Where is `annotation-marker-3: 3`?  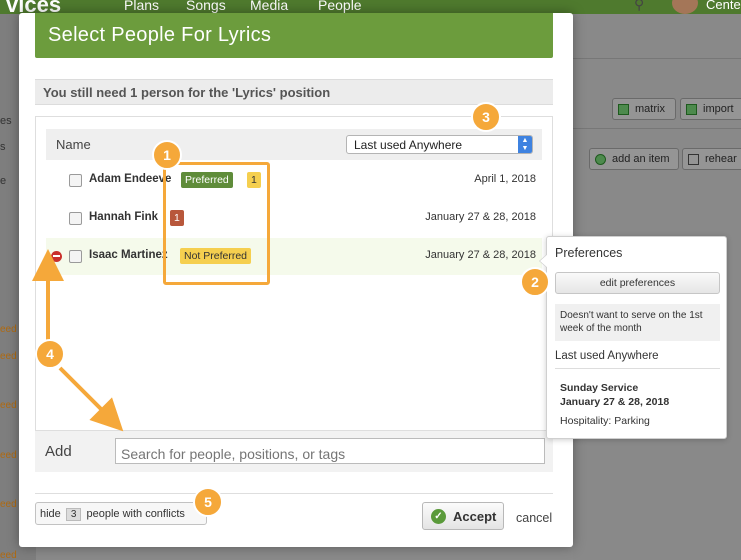
annotation-marker-3: 3 is located at coordinates (486, 117).